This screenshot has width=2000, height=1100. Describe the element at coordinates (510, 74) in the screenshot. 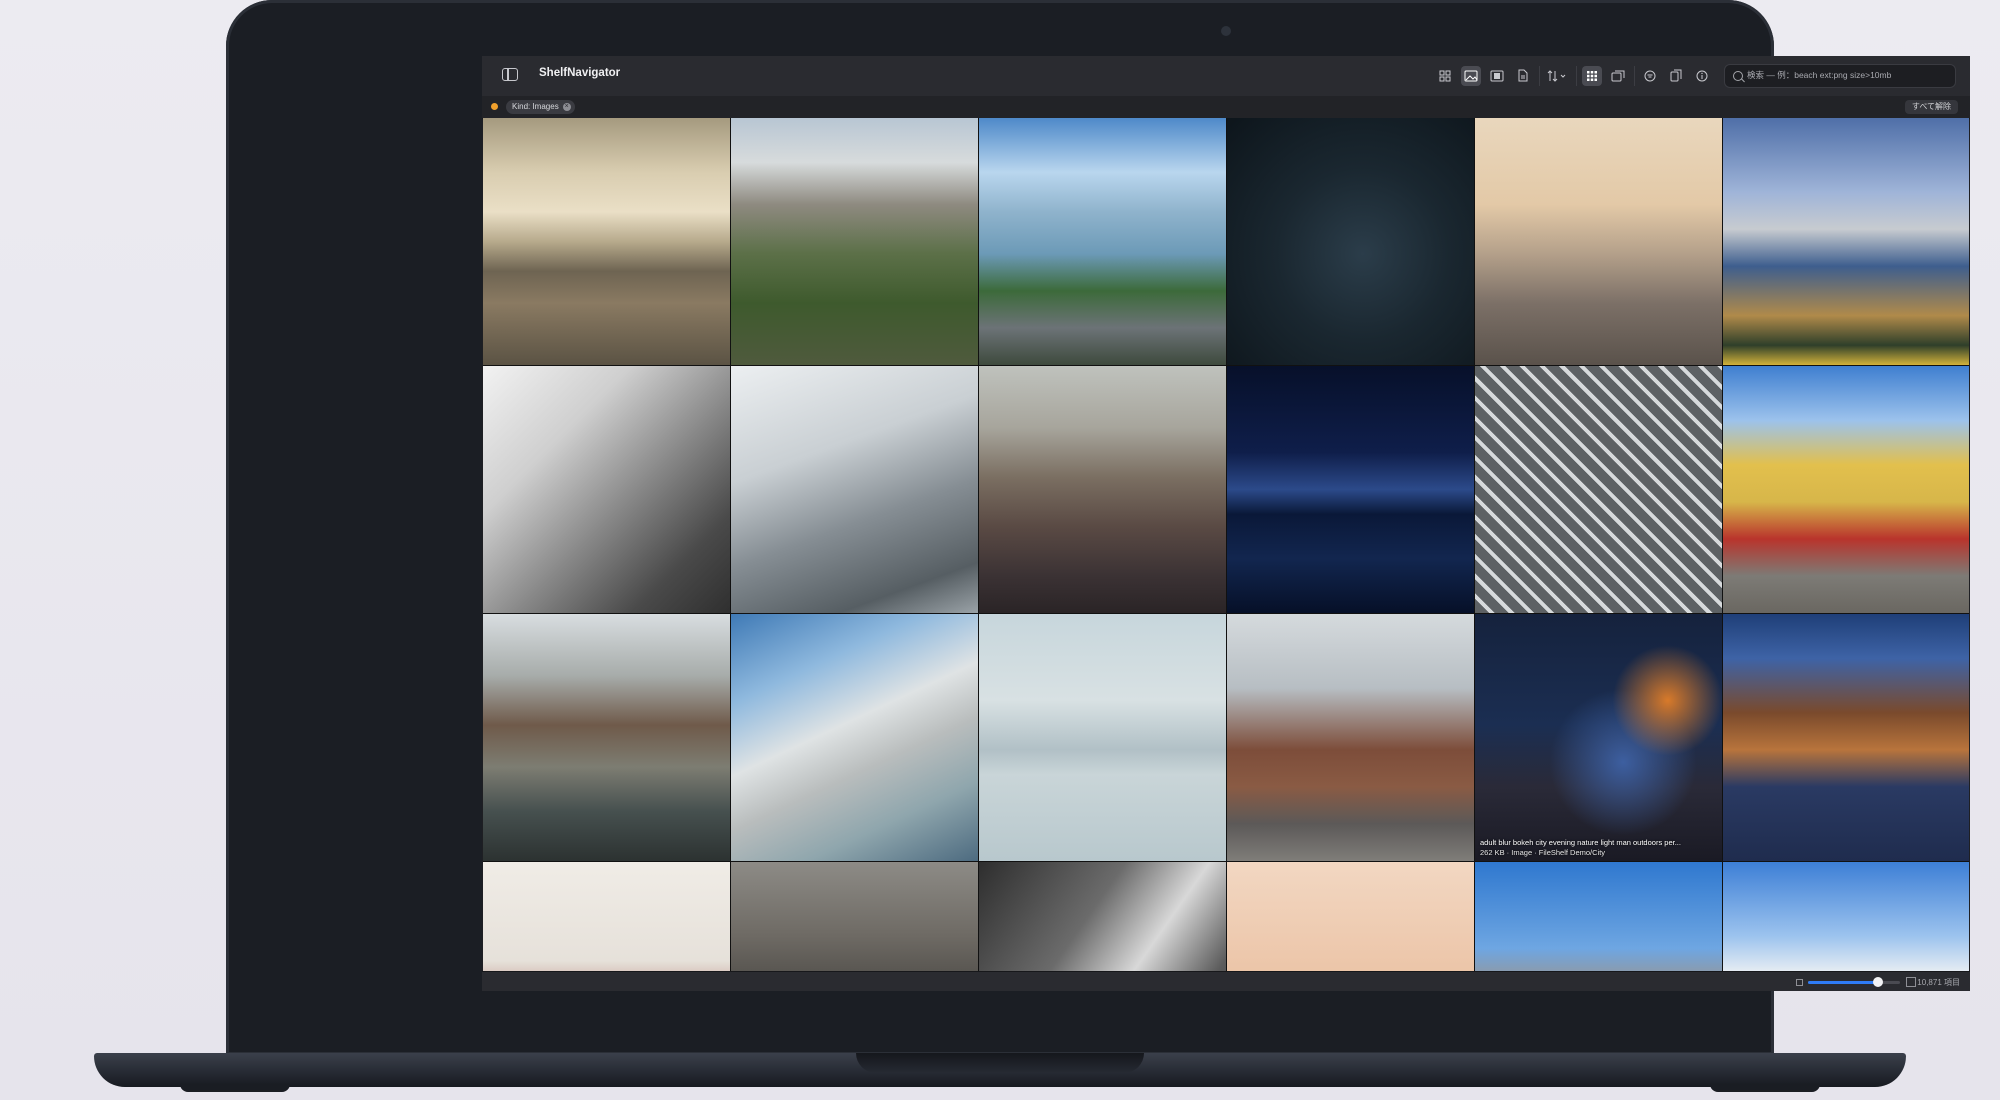

I see `sidebar-toggle-icon` at that location.